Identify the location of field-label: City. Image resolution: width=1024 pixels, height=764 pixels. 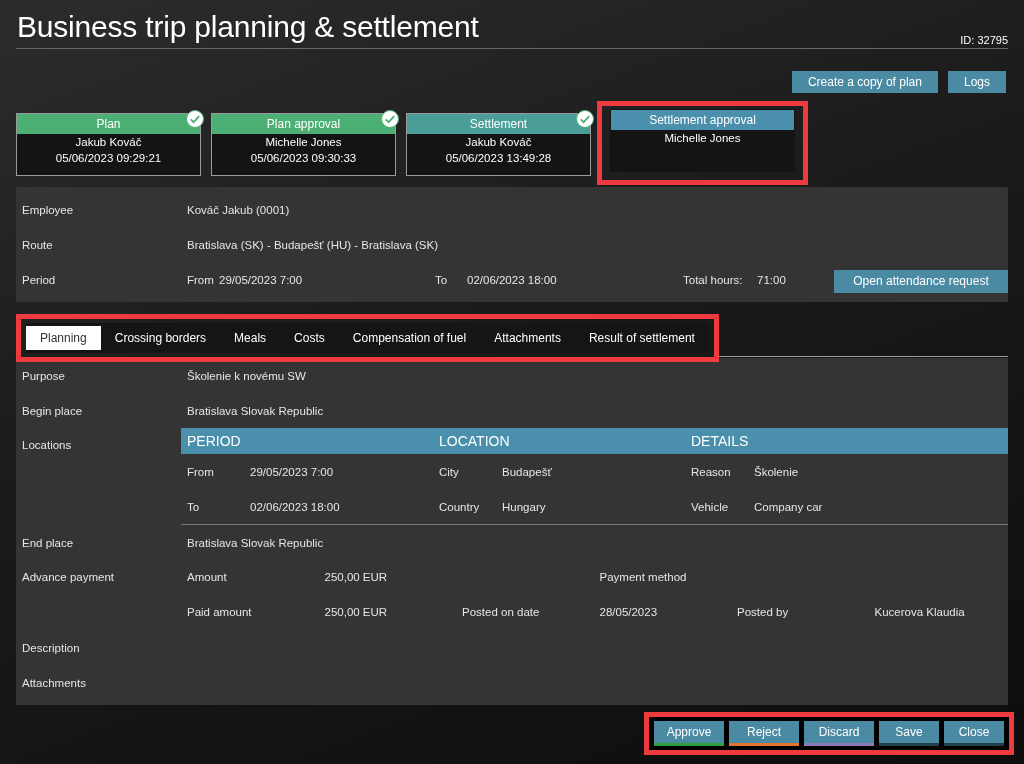
(449, 471).